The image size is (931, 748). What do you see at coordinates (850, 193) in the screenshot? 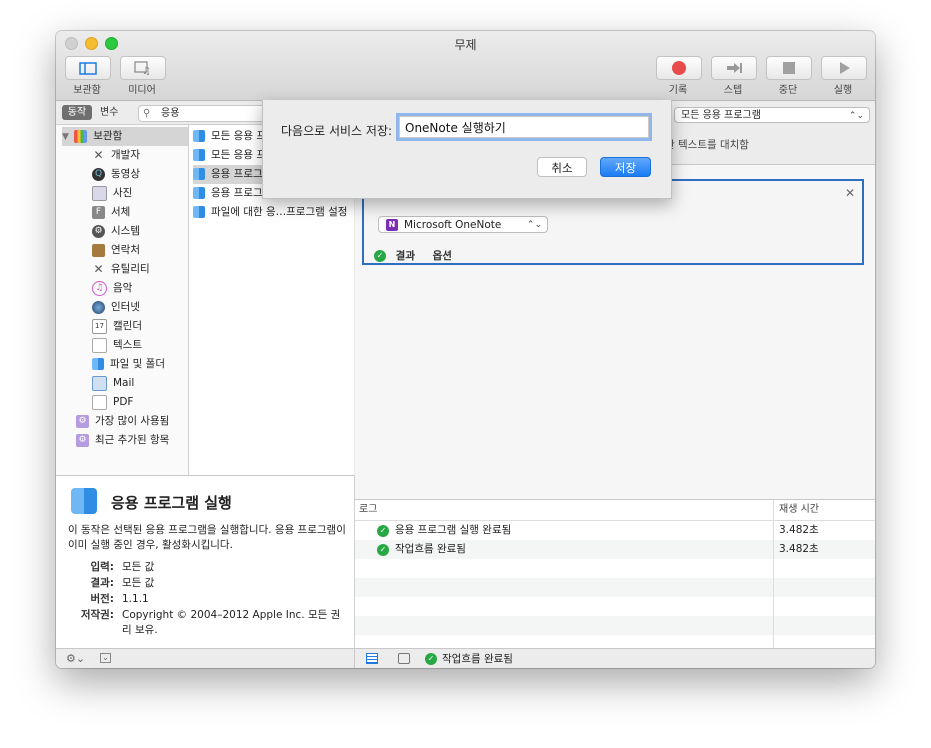
I see `close-icon: ✕` at bounding box center [850, 193].